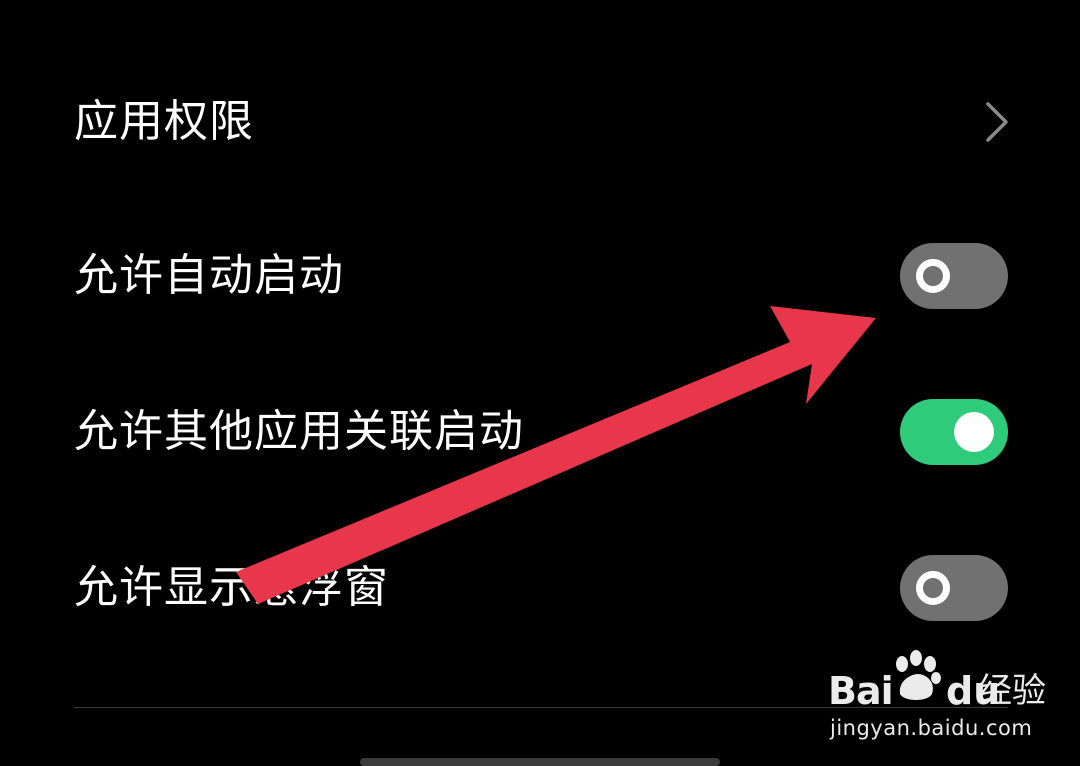  What do you see at coordinates (164, 121) in the screenshot?
I see `app-permissions-label: 应用权限` at bounding box center [164, 121].